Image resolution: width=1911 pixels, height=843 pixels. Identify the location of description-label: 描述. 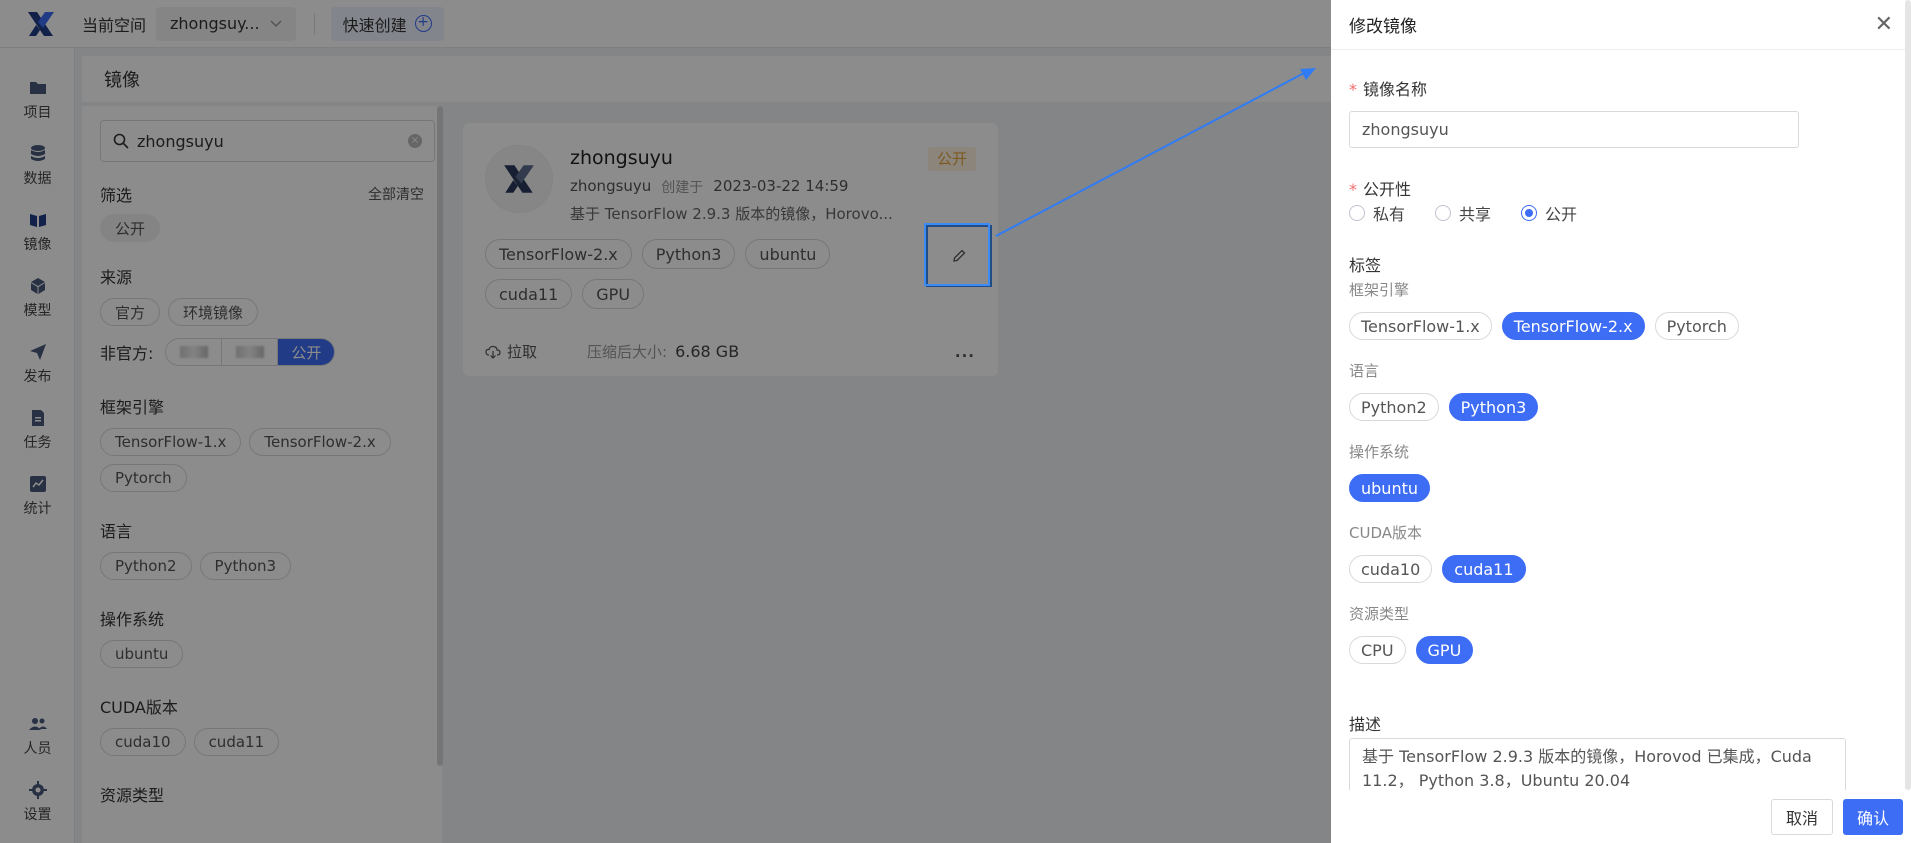
(1365, 724).